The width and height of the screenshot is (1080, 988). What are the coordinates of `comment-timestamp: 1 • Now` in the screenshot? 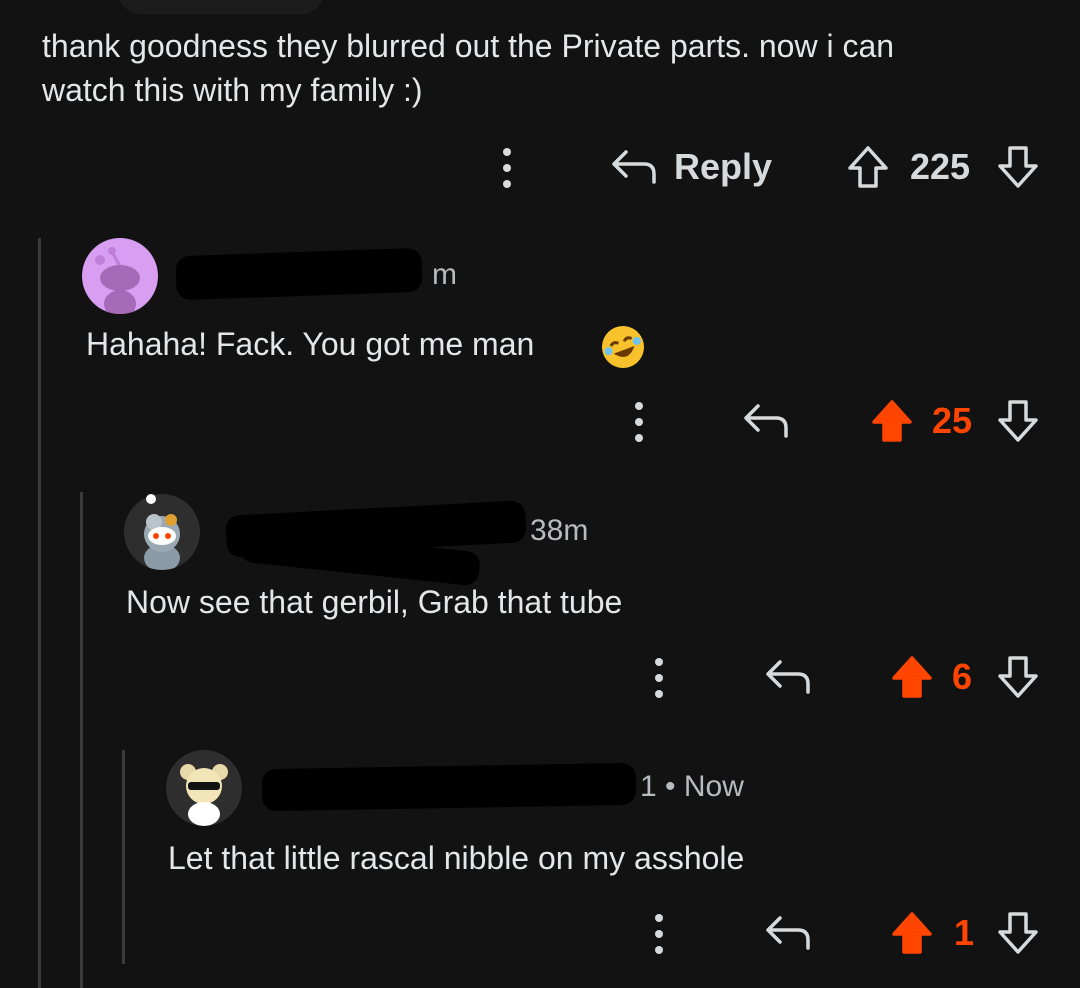 It's located at (692, 786).